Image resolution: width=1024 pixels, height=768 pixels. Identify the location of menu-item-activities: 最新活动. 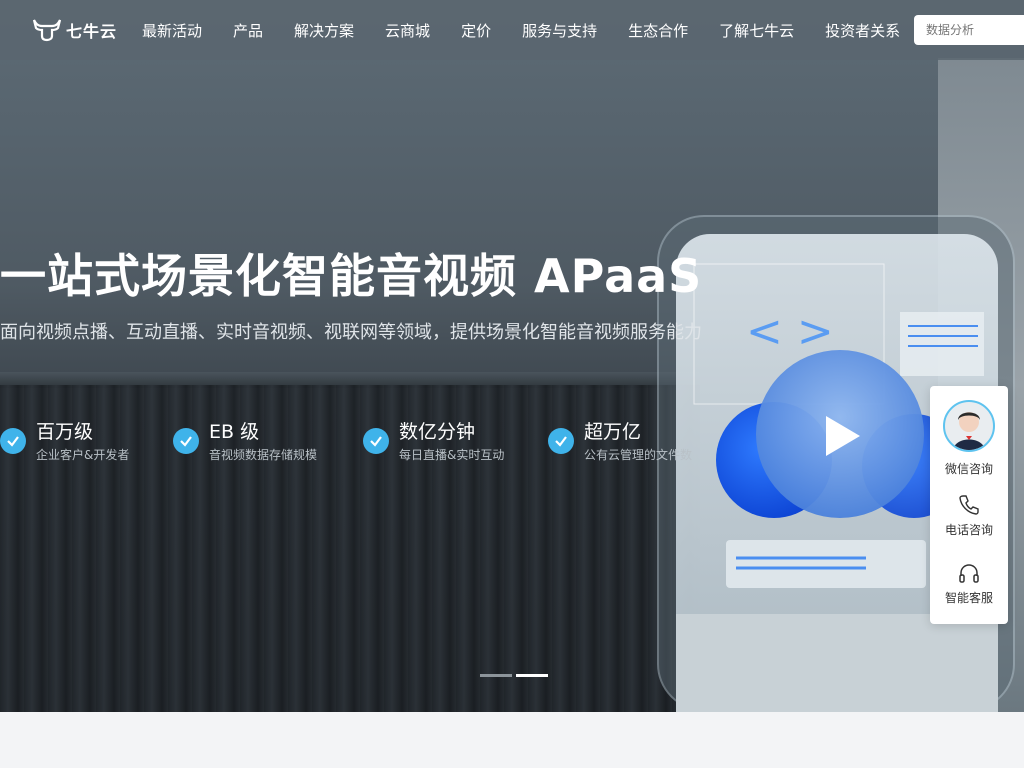
(172, 30).